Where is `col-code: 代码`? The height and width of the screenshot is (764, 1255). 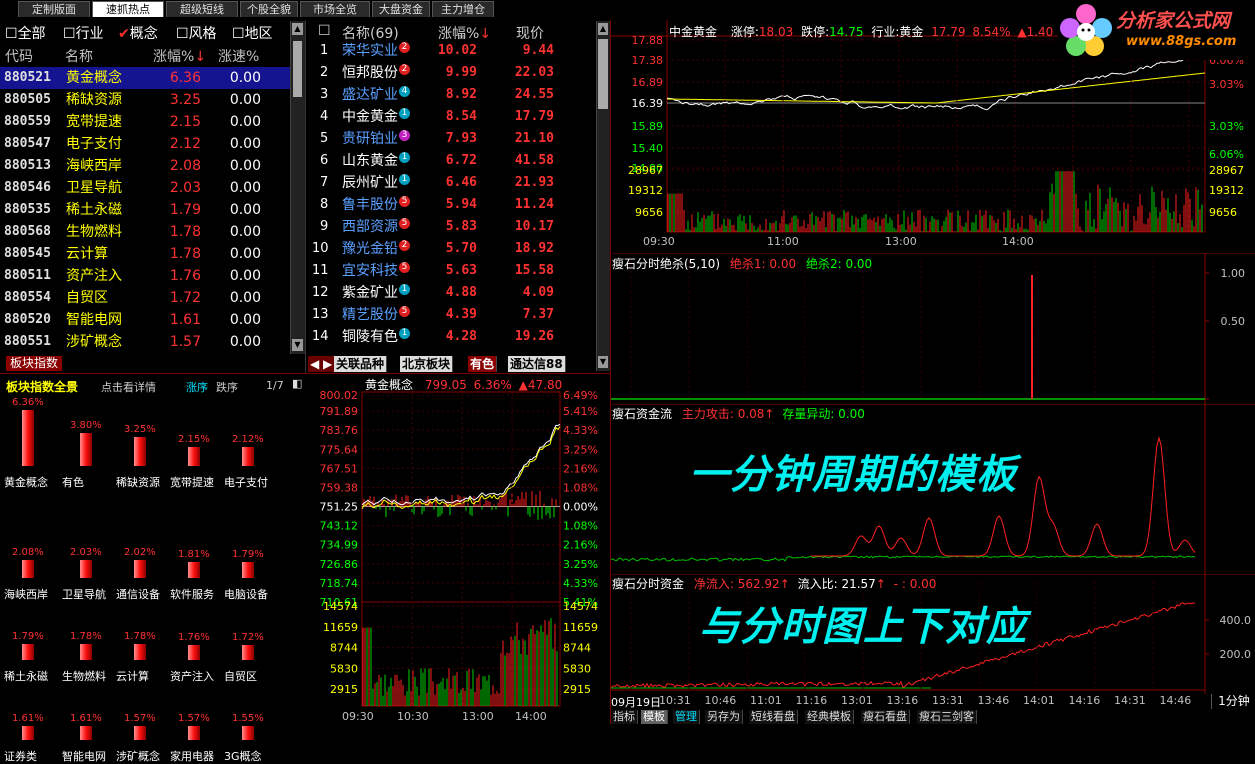 col-code: 代码 is located at coordinates (19, 56).